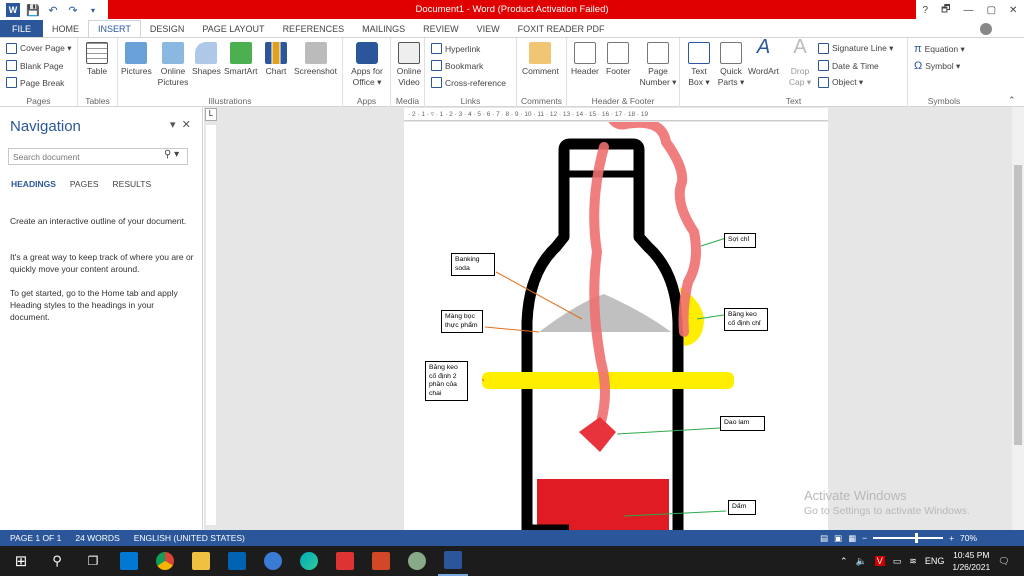 The height and width of the screenshot is (576, 1024). Describe the element at coordinates (1013, 10) in the screenshot. I see `close-button: ✕` at that location.